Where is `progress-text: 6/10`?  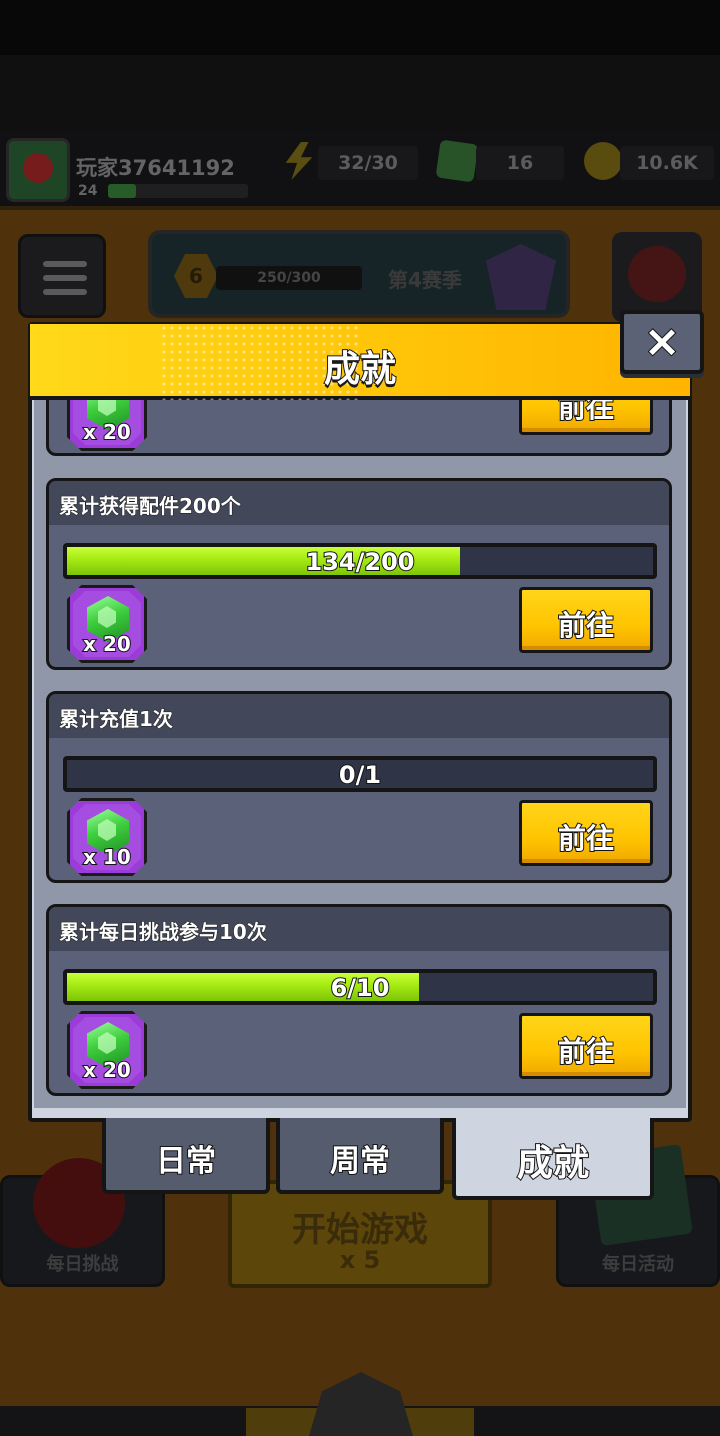
progress-text: 6/10 is located at coordinates (360, 987).